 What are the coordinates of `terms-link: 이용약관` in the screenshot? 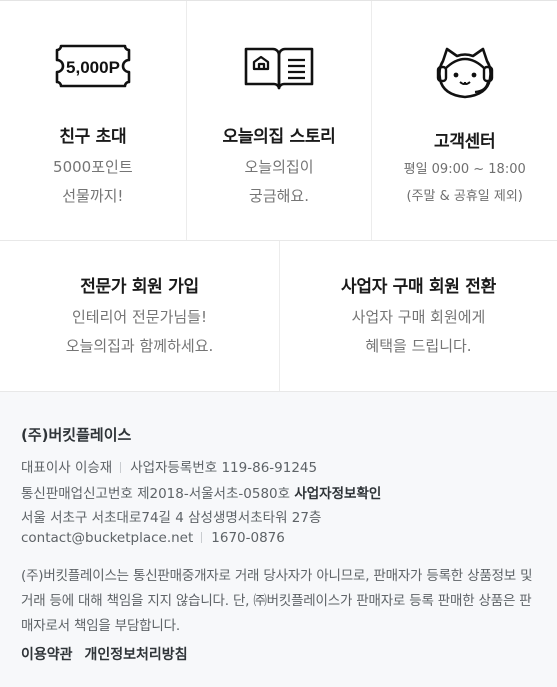 It's located at (47, 655).